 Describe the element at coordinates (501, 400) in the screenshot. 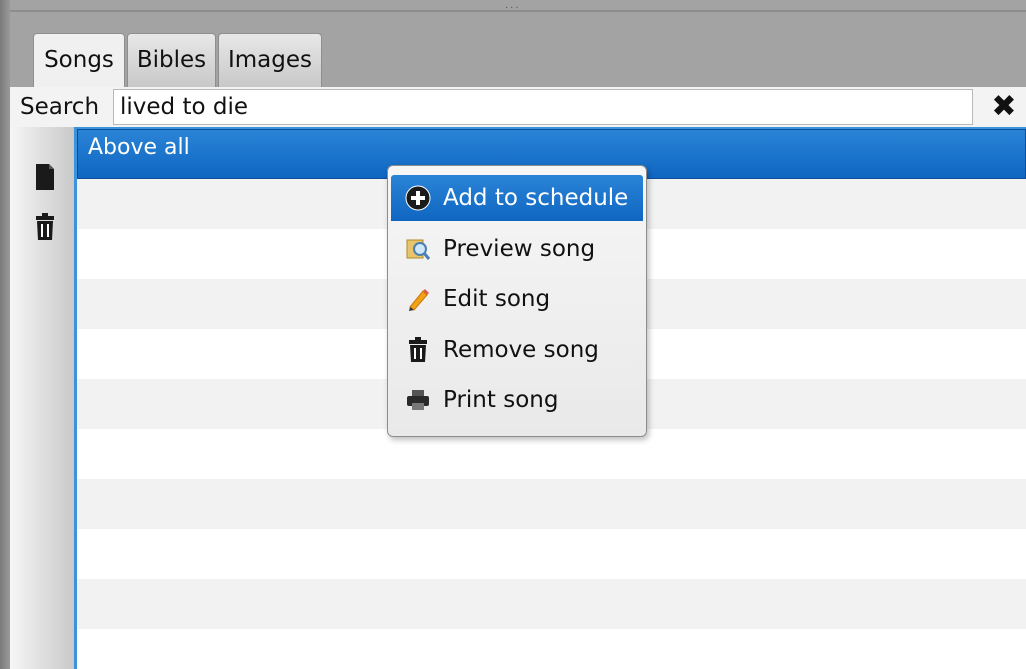

I see `menu-item-label: Print song` at that location.